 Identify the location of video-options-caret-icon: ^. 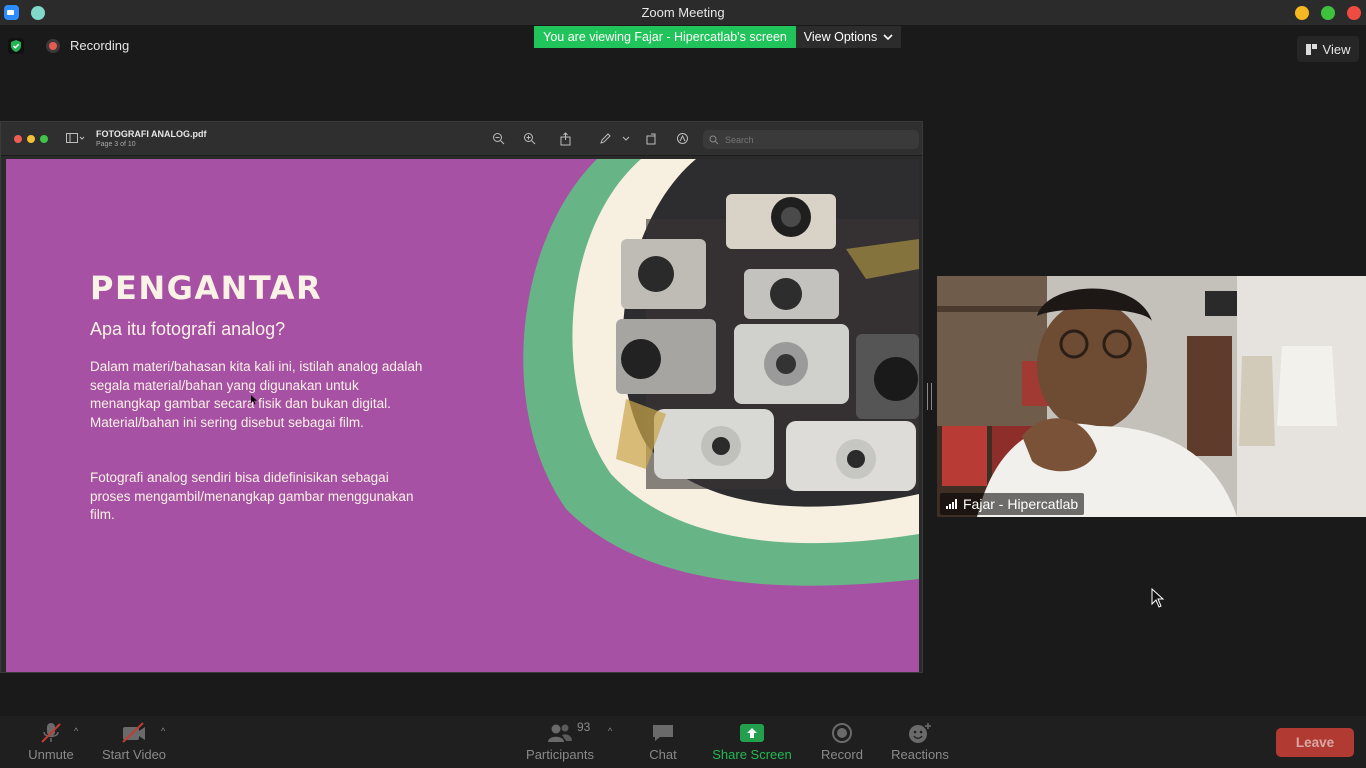
(163, 731).